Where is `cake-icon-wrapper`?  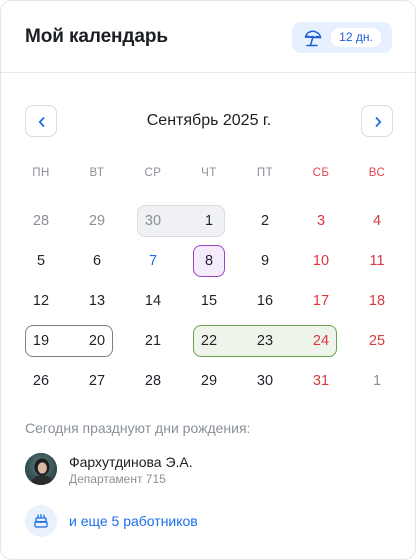
cake-icon-wrapper is located at coordinates (41, 521).